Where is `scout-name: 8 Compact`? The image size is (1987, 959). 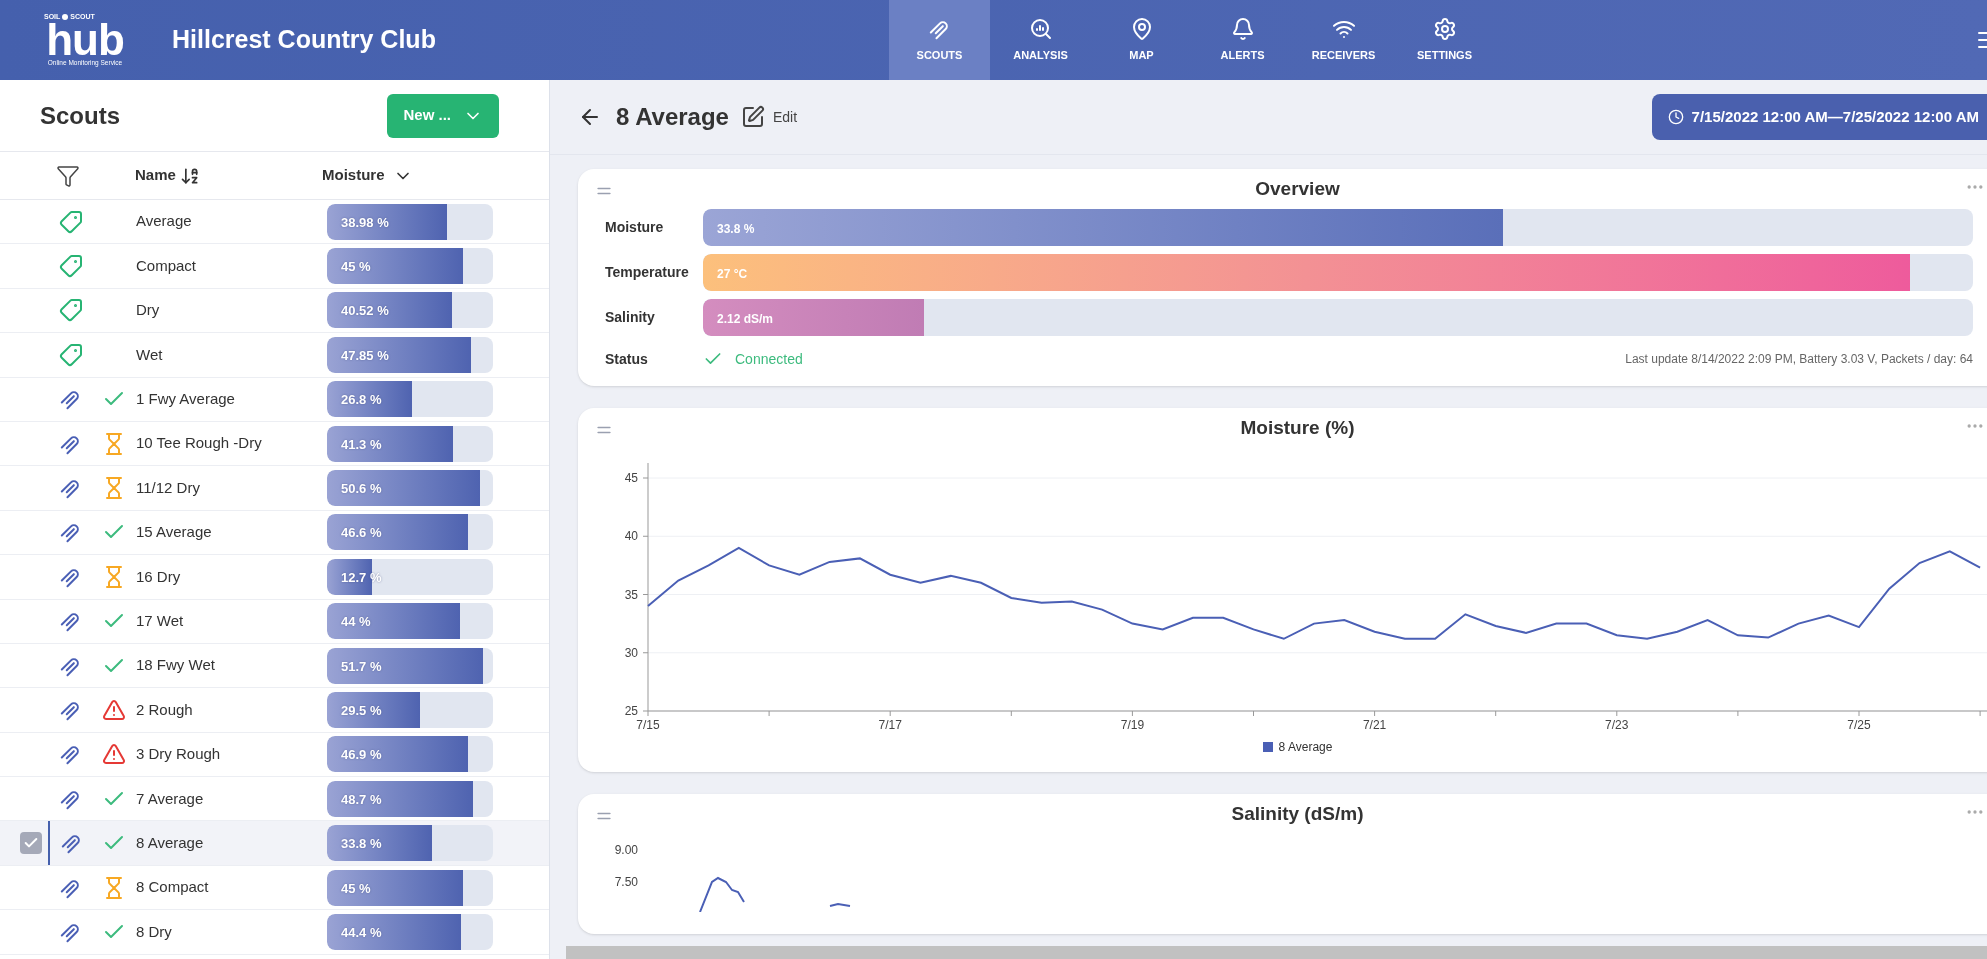
scout-name: 8 Compact is located at coordinates (172, 887).